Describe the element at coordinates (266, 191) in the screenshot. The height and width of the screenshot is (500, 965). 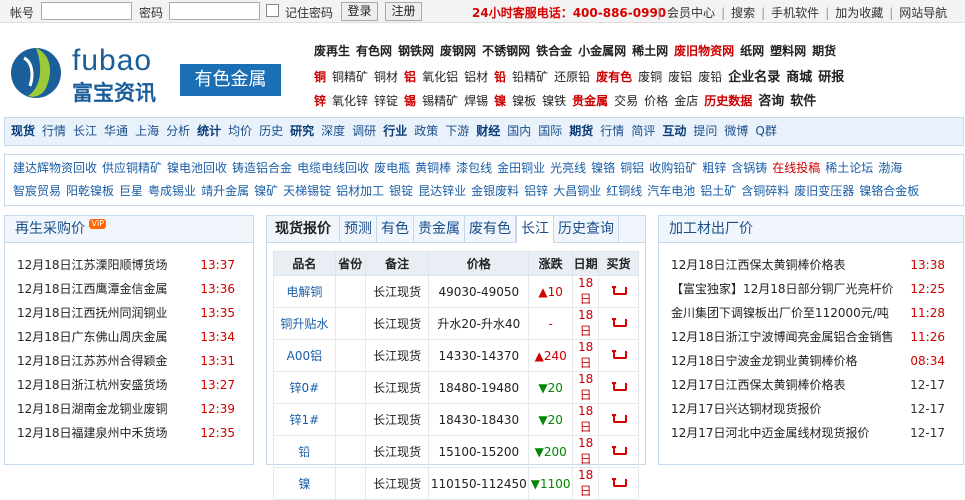
I see `tag-link: 镍矿` at that location.